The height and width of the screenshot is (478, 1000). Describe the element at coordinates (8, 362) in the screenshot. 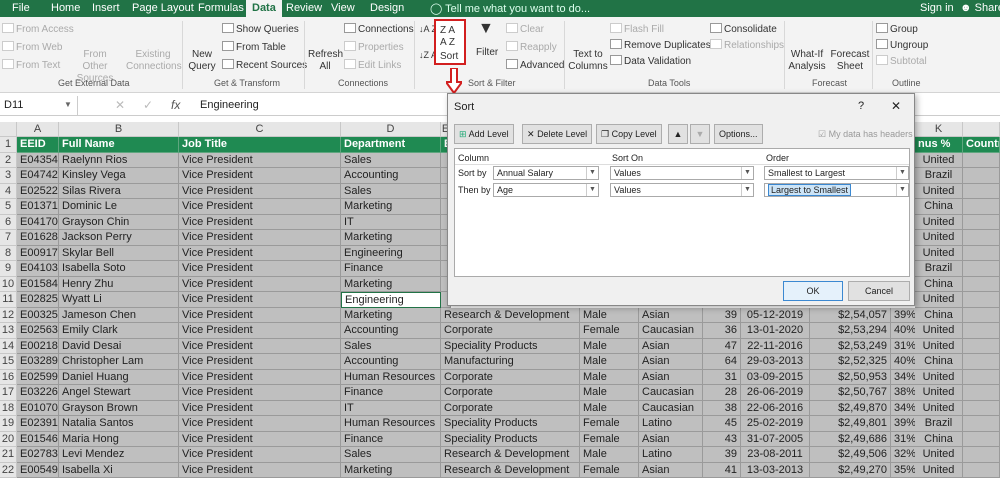

I see `row-header: 15` at that location.